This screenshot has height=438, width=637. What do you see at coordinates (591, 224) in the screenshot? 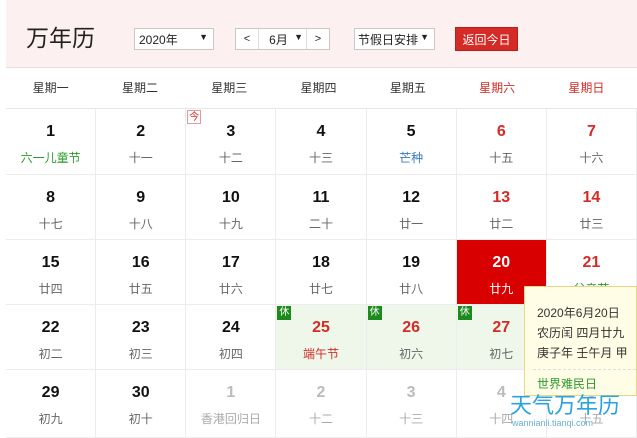
I see `day-lunar-label: 廿三` at bounding box center [591, 224].